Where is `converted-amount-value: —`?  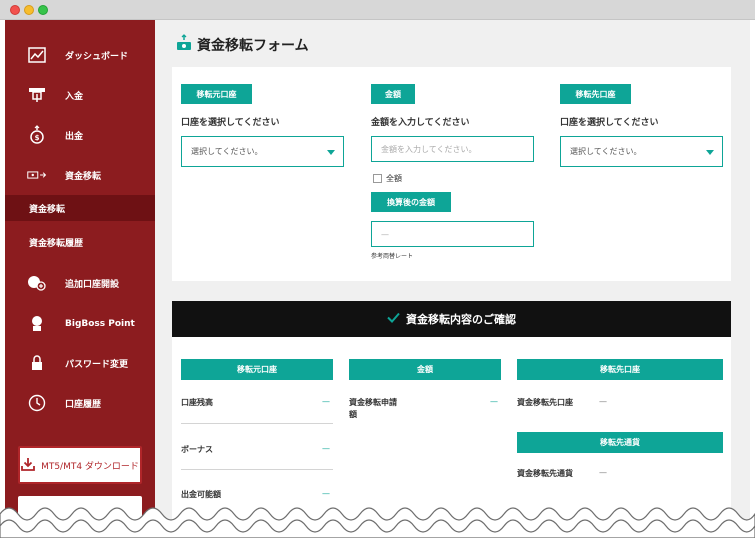
converted-amount-value: — is located at coordinates (385, 234).